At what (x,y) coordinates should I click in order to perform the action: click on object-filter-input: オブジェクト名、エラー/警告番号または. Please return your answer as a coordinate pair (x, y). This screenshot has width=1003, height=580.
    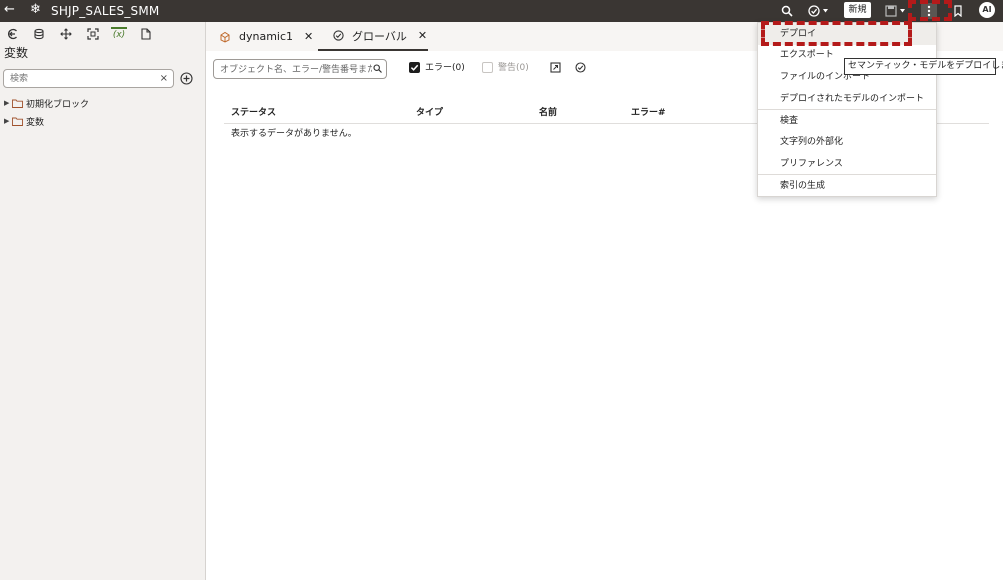
    Looking at the image, I should click on (300, 69).